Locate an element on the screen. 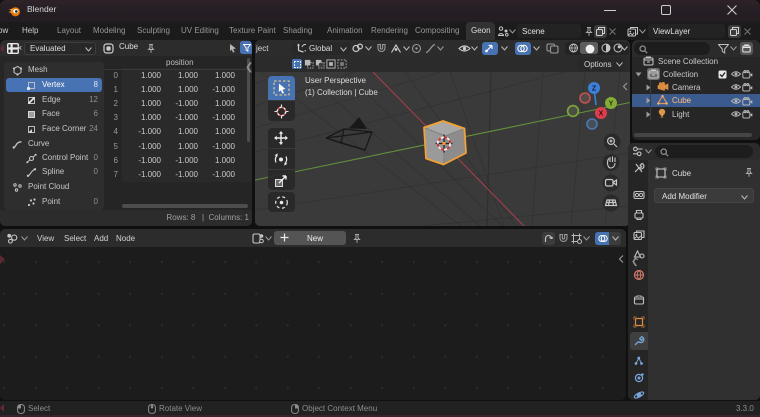  svg-text: Y is located at coordinates (611, 104).